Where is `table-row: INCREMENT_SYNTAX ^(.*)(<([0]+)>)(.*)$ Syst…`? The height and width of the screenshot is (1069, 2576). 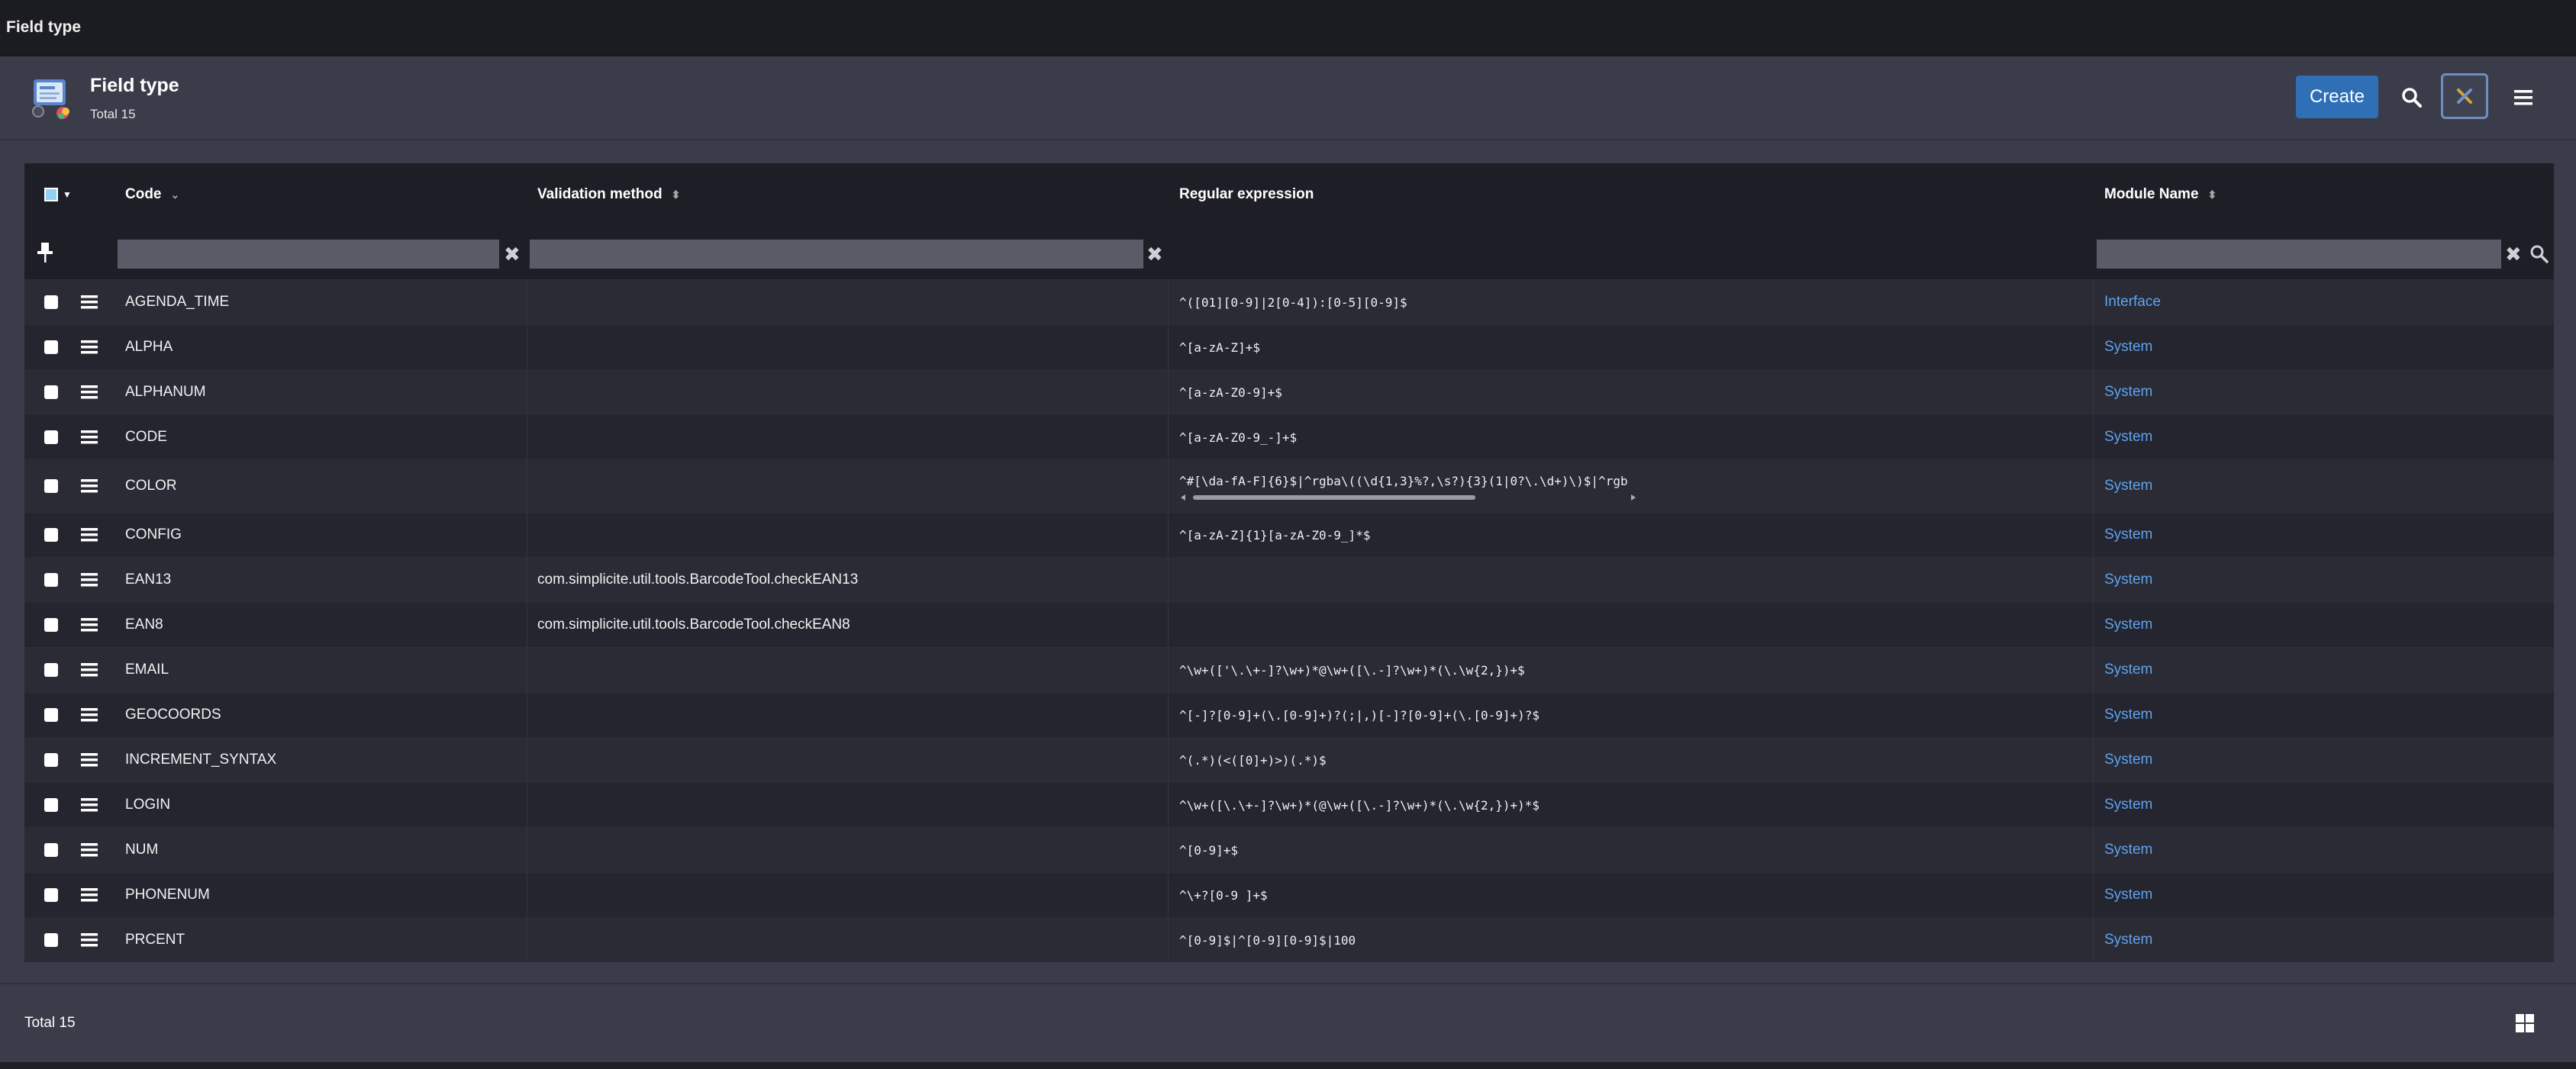
table-row: INCREMENT_SYNTAX ^(.*)(<([0]+)>)(.*)$ Syst… is located at coordinates (1289, 759).